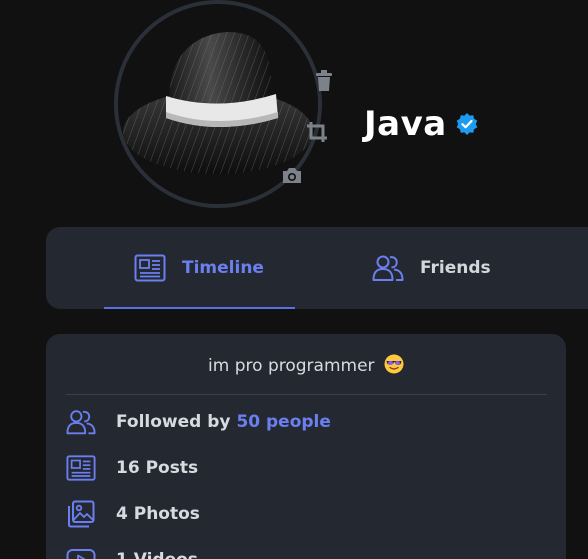  What do you see at coordinates (283, 422) in the screenshot?
I see `followers-link: 50 people` at bounding box center [283, 422].